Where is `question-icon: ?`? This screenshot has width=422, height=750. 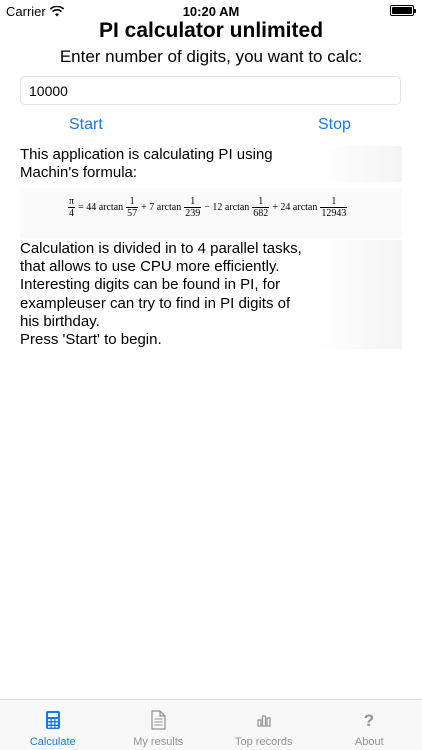
question-icon: ? is located at coordinates (369, 720).